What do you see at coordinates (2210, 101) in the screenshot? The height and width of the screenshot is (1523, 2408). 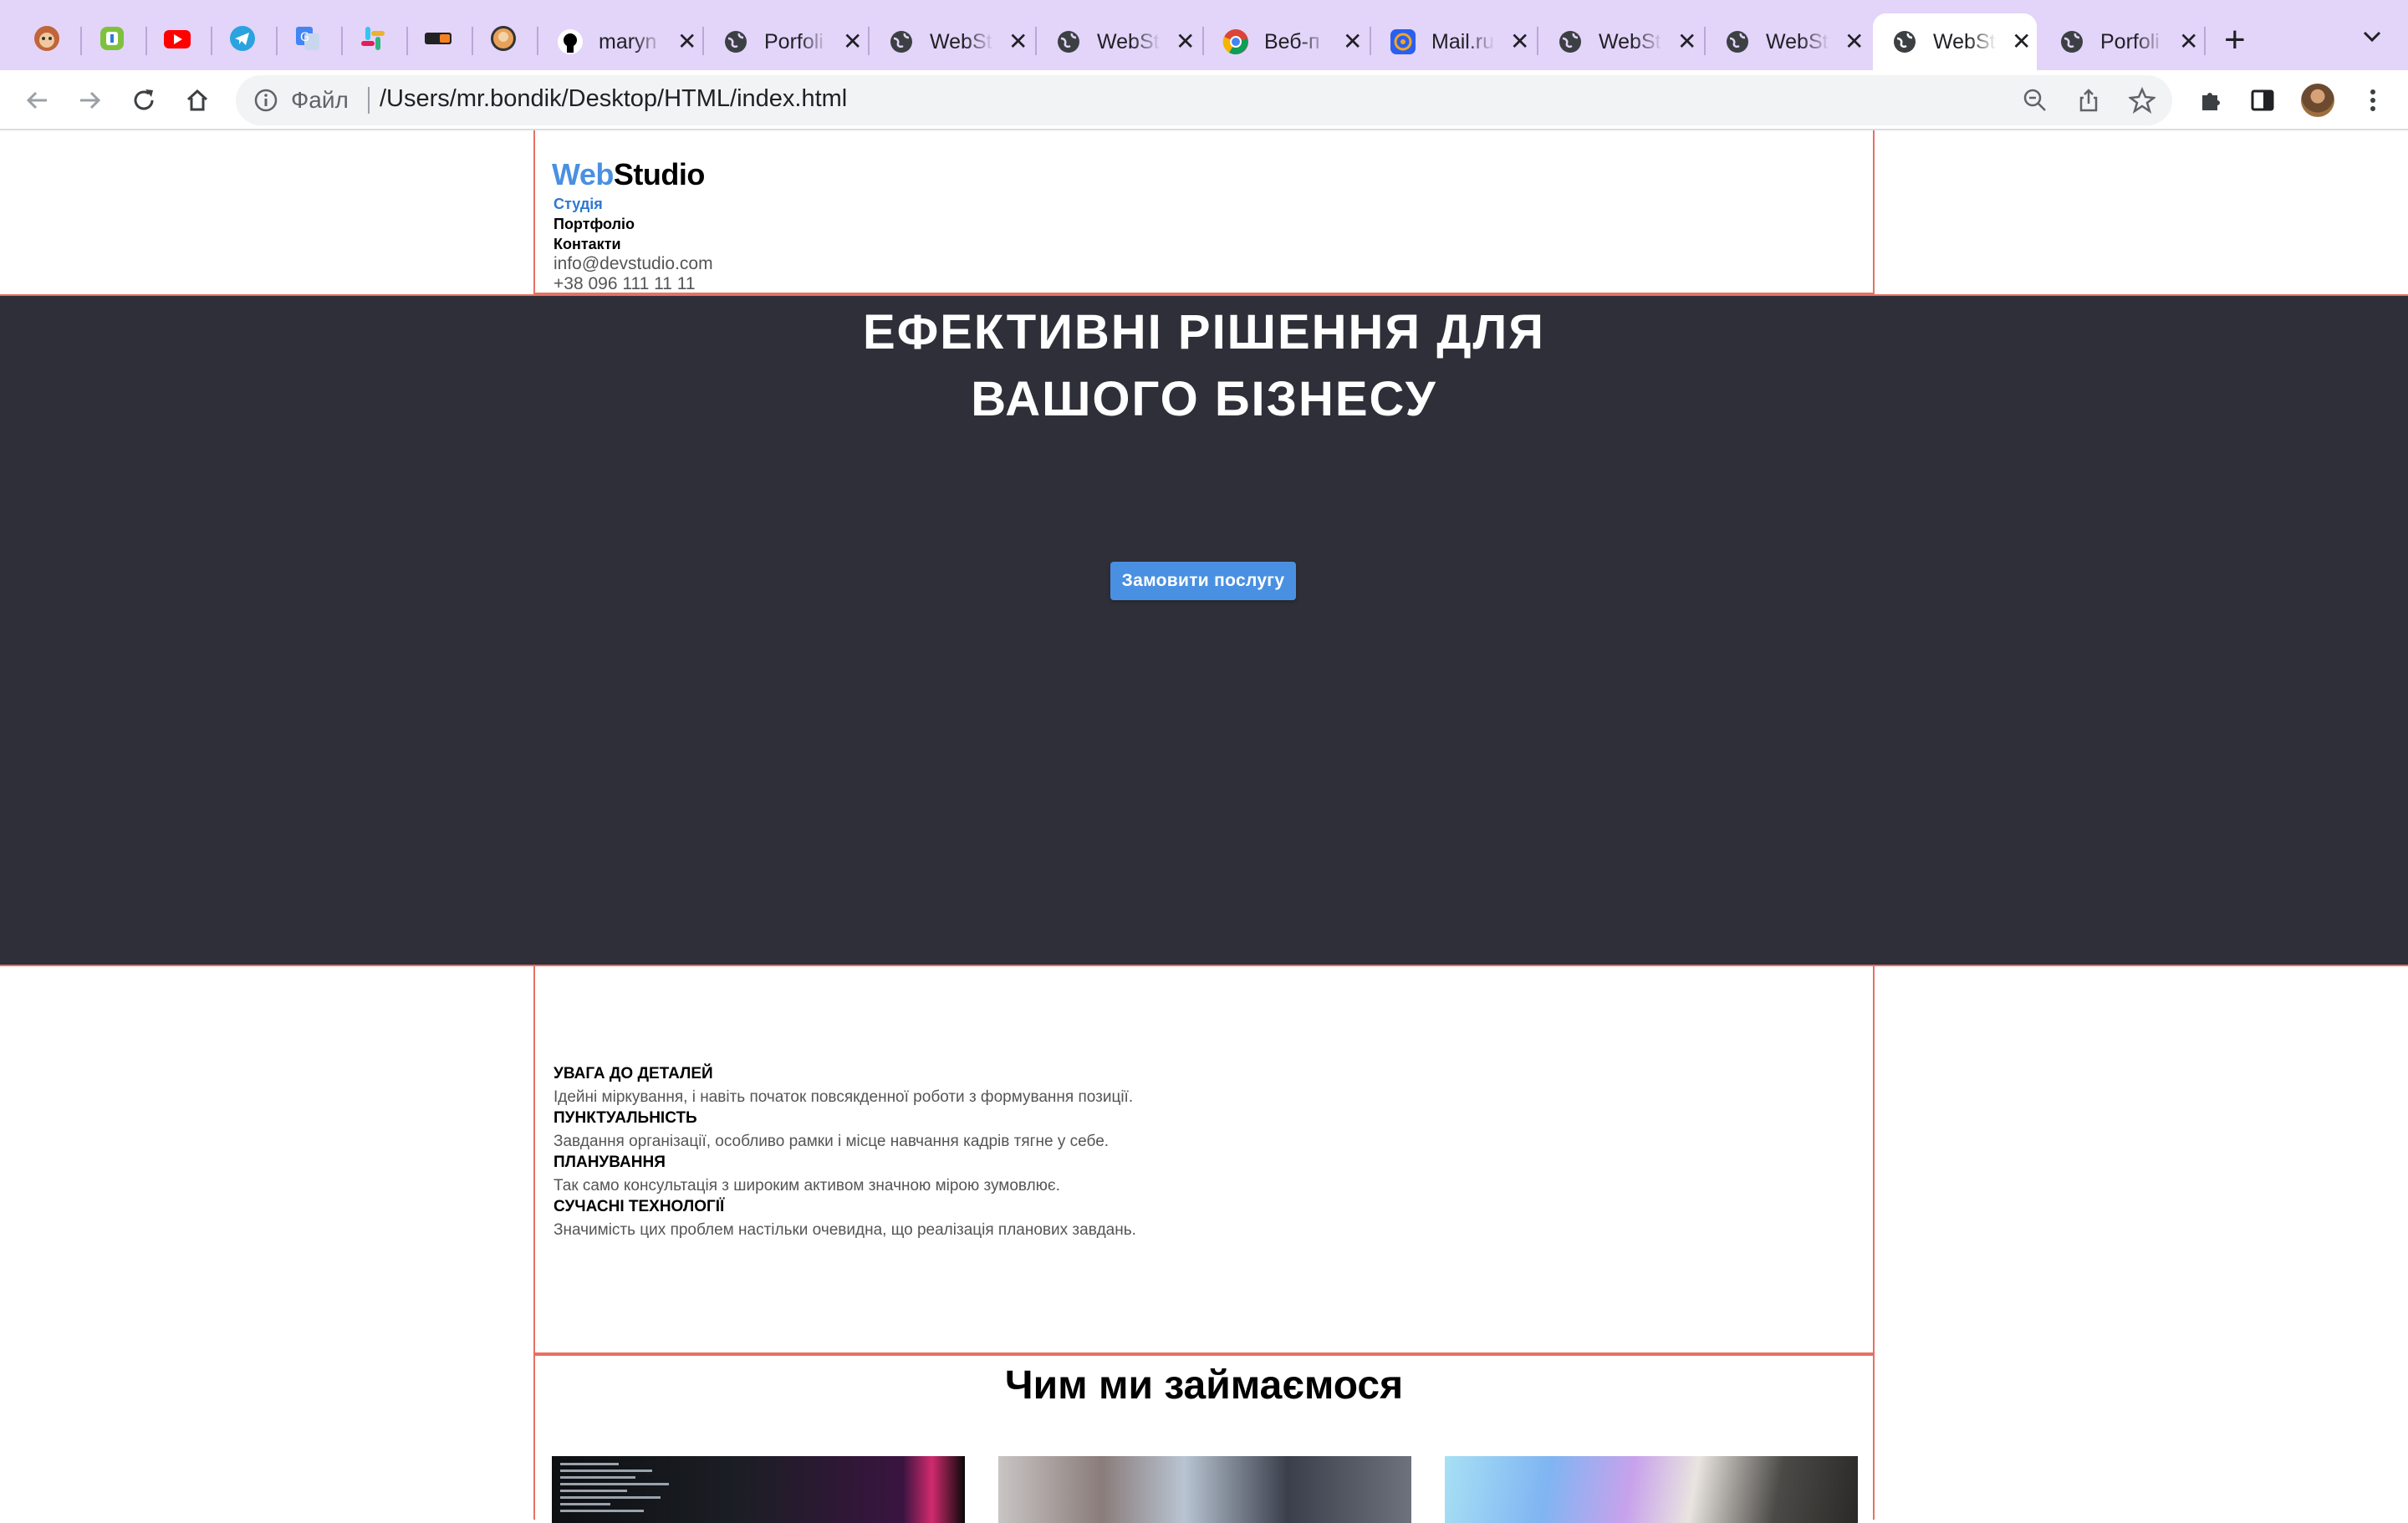 I see `extensions-puzzle-icon` at bounding box center [2210, 101].